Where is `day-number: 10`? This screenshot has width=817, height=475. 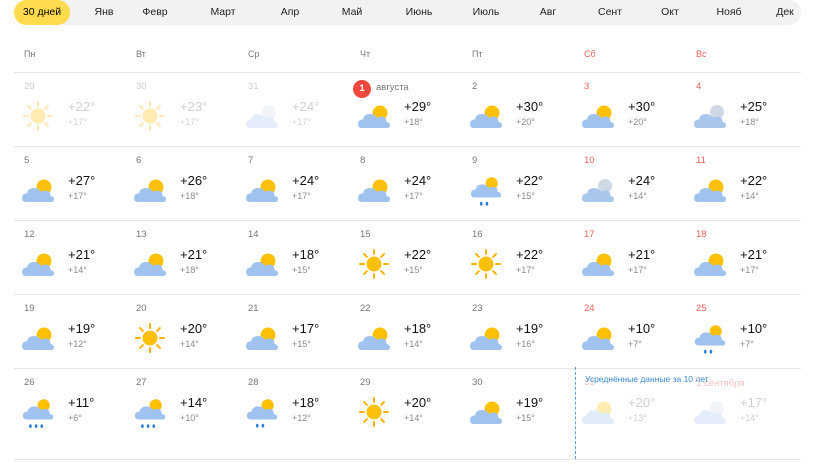 day-number: 10 is located at coordinates (589, 160).